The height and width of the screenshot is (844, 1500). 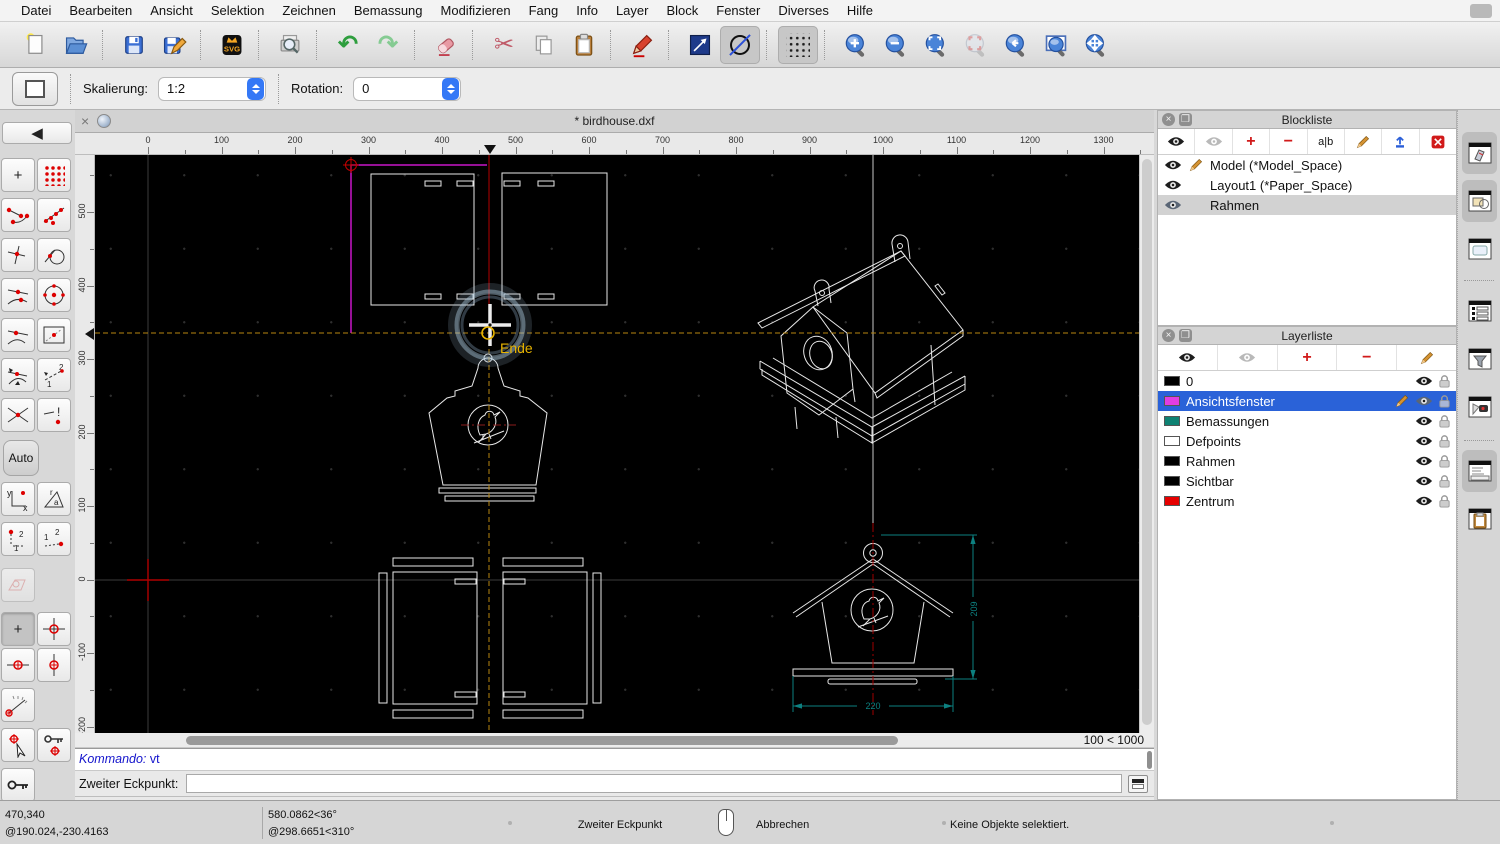 I want to click on restrict-horizontal-button, so click(x=18, y=665).